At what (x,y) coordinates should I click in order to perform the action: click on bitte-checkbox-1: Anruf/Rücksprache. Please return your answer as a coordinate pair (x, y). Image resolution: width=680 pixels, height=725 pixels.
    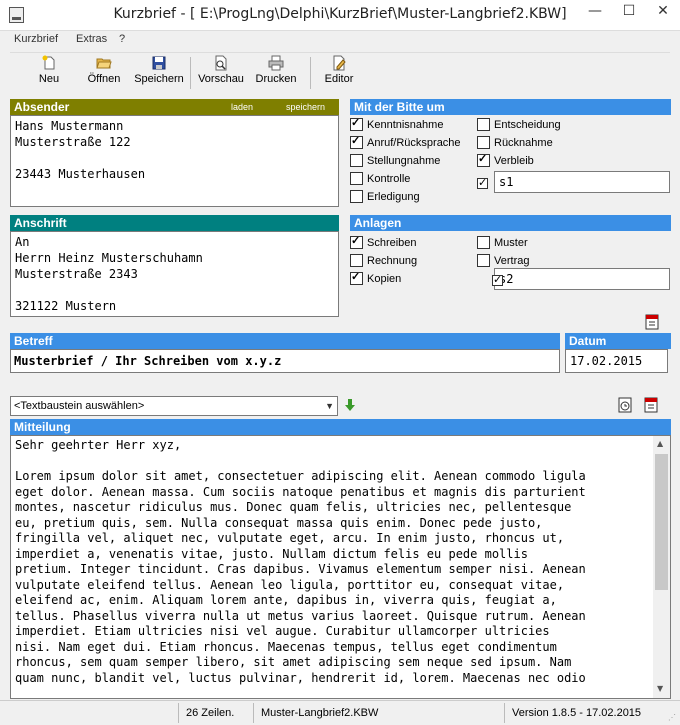
    Looking at the image, I should click on (405, 143).